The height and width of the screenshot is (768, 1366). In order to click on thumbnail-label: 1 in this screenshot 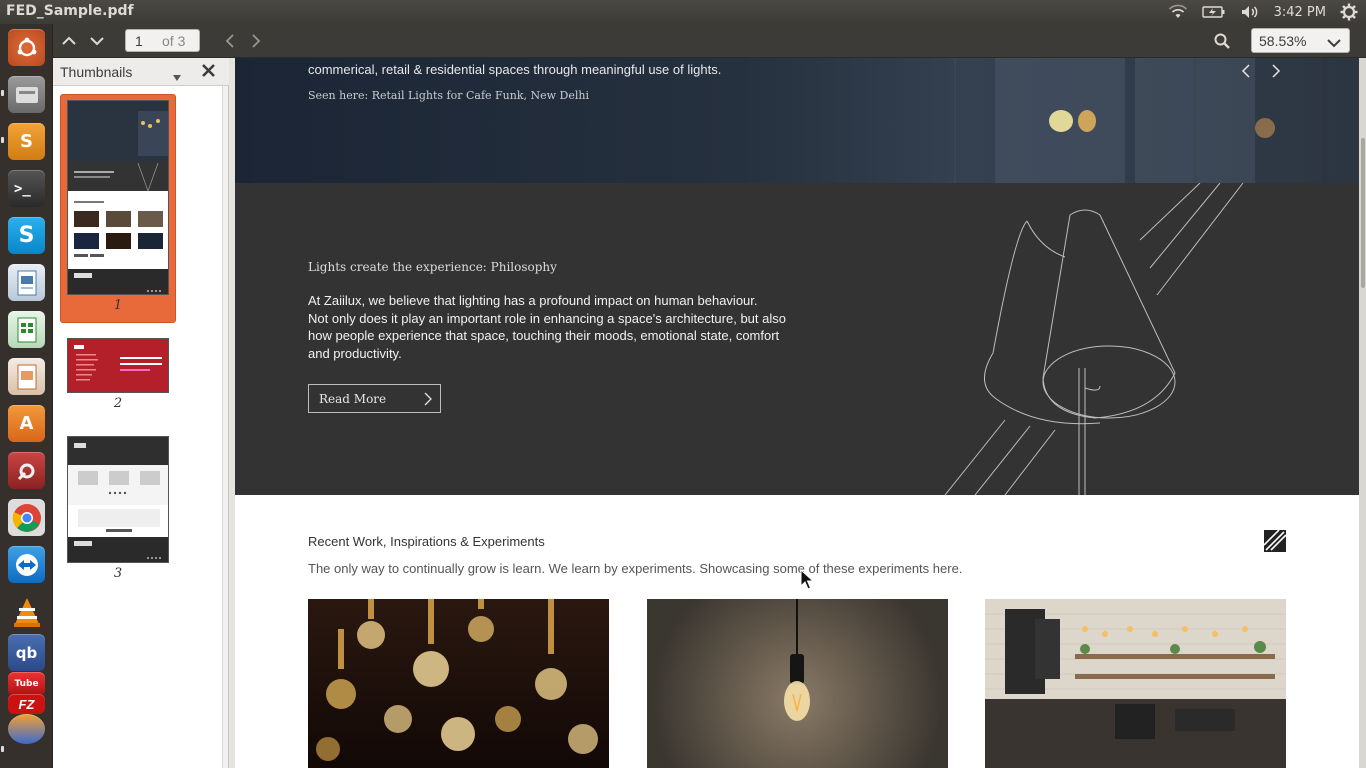, I will do `click(118, 305)`.